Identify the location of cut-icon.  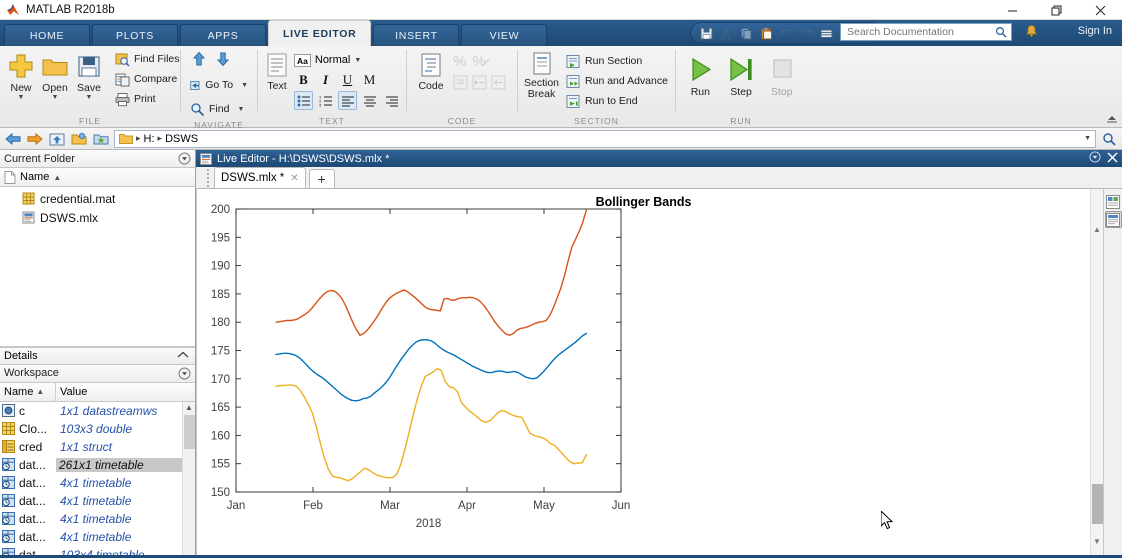
(726, 33).